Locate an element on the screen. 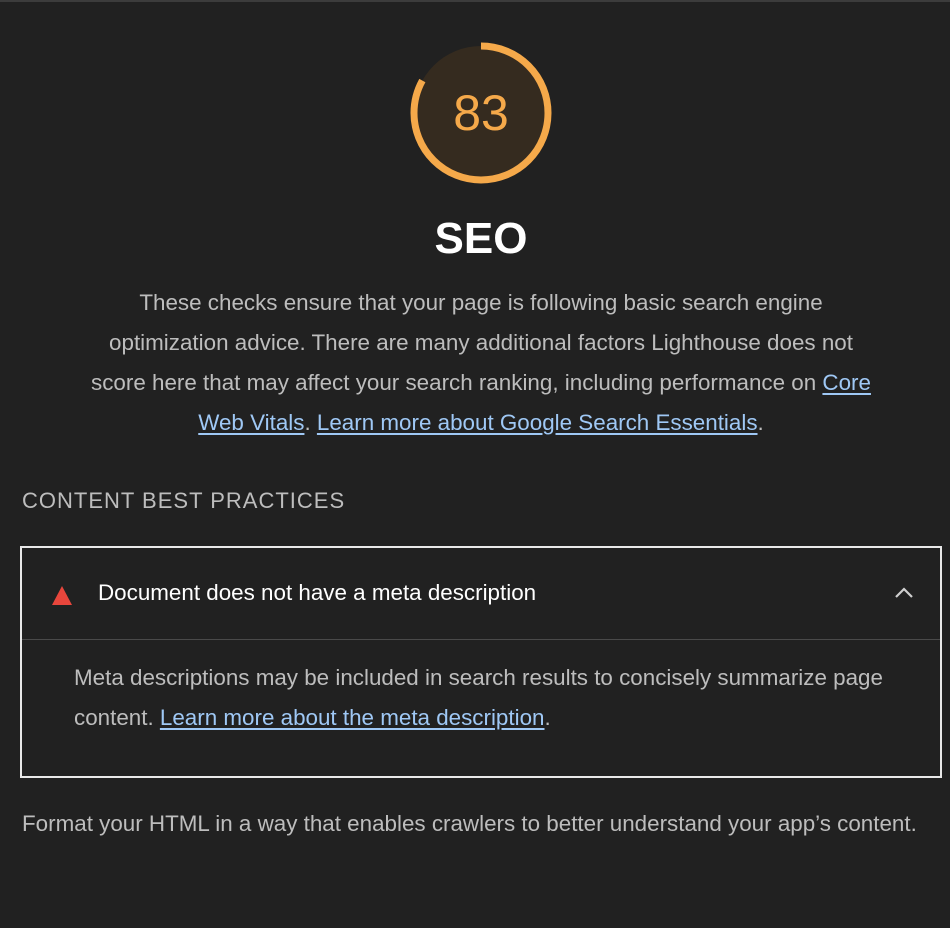 This screenshot has height=928, width=950. category-title: SEO is located at coordinates (481, 238).